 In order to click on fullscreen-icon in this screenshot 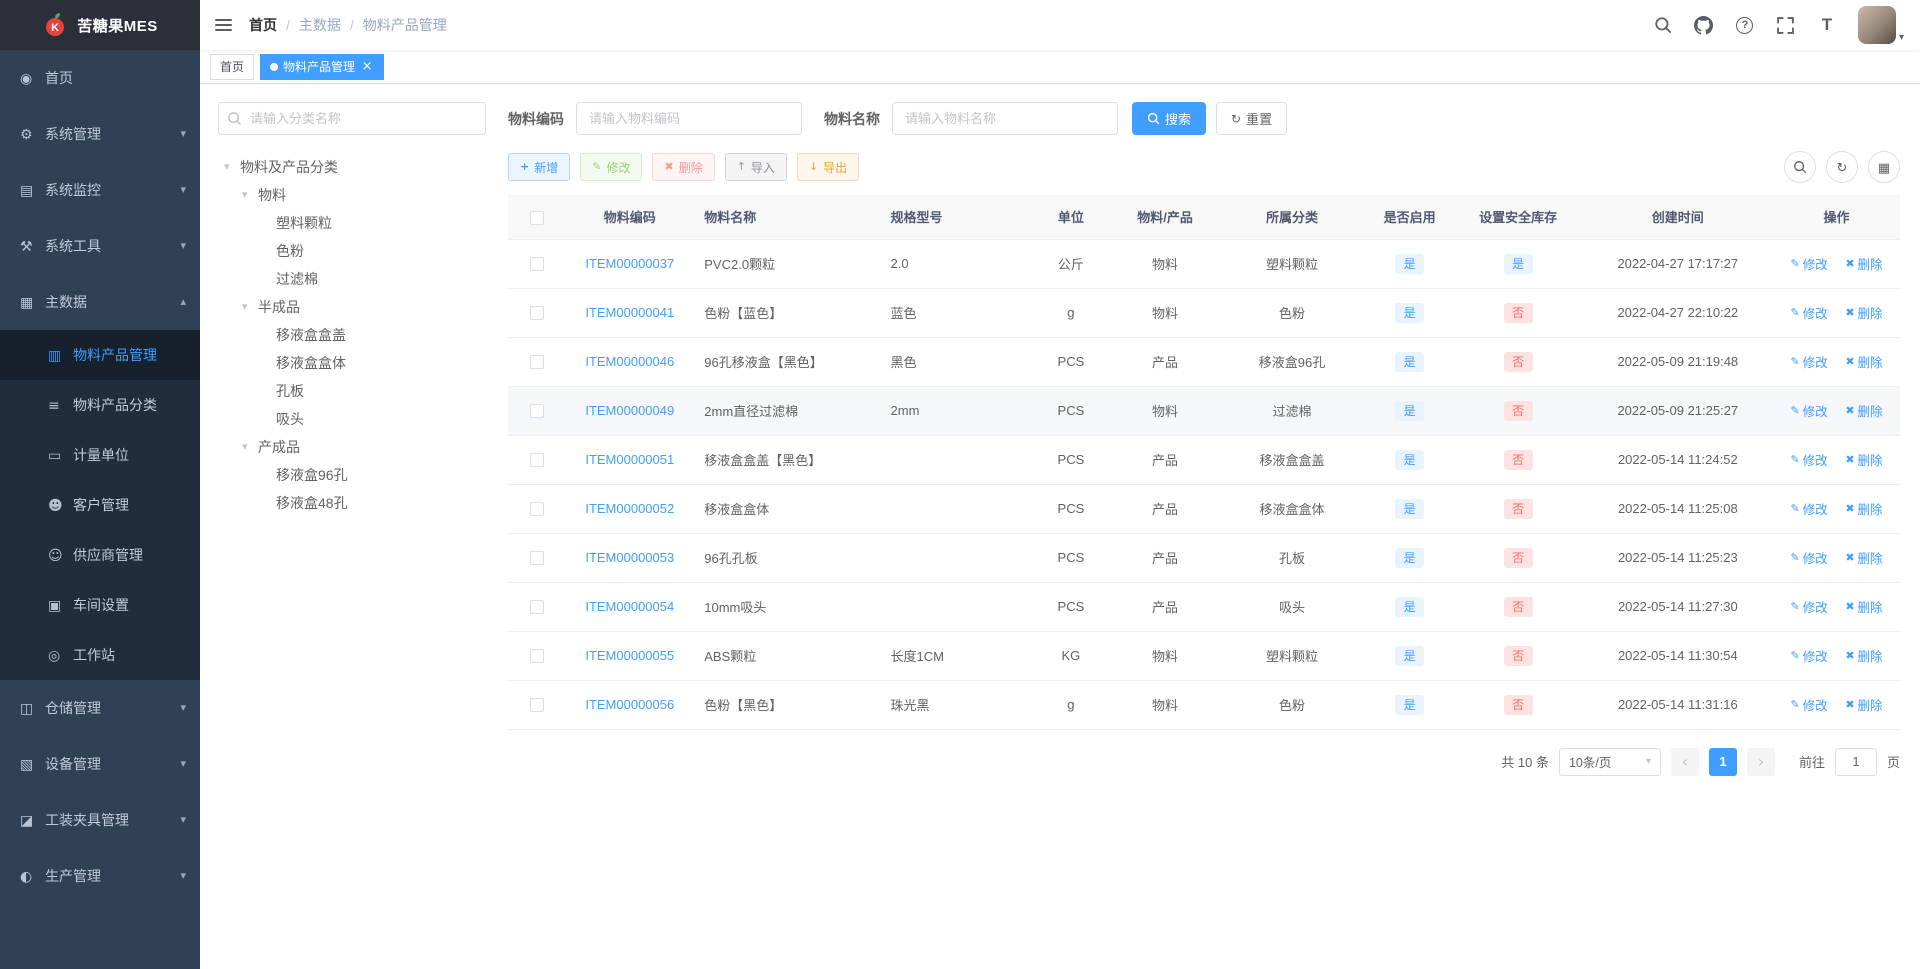, I will do `click(1786, 25)`.